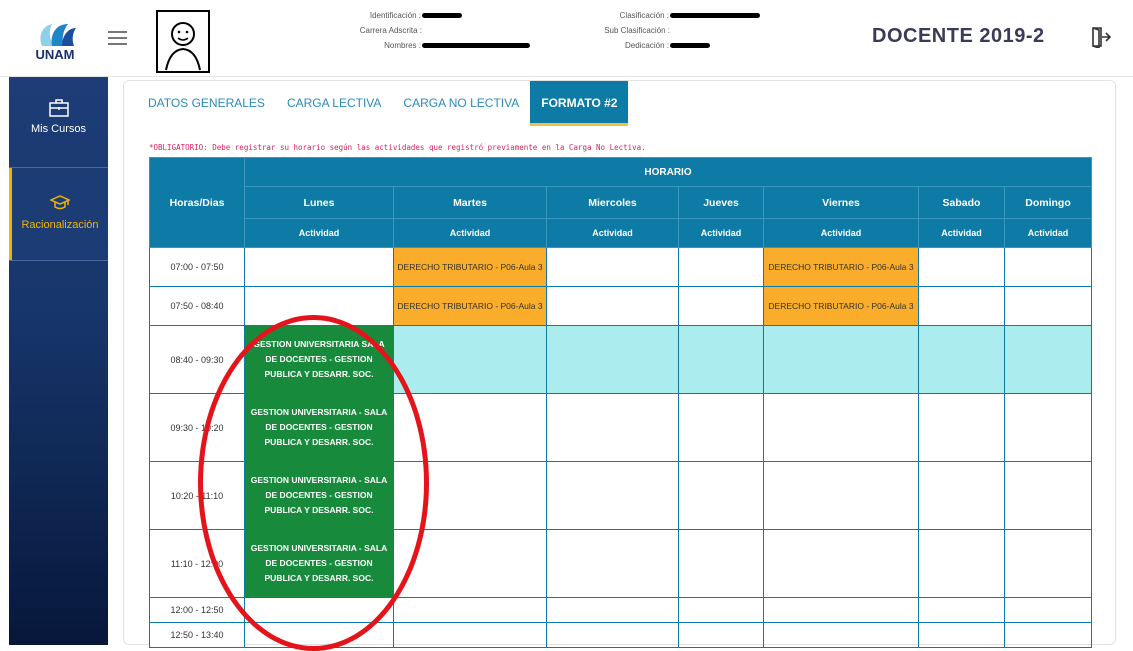  Describe the element at coordinates (60, 225) in the screenshot. I see `sidebar-item-label: Racionalización` at that location.